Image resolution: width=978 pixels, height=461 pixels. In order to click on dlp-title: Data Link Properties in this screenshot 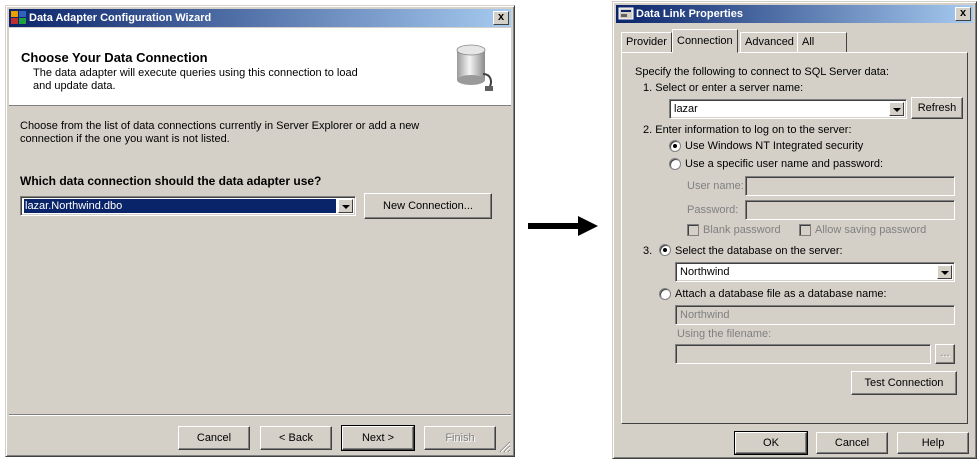, I will do `click(689, 14)`.